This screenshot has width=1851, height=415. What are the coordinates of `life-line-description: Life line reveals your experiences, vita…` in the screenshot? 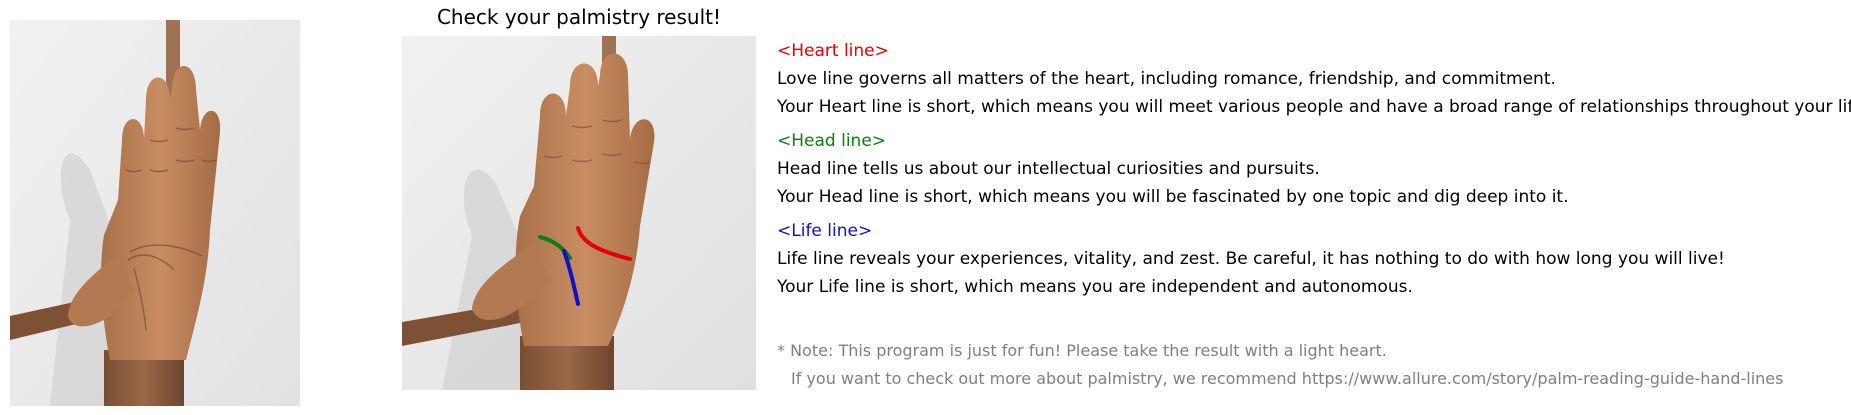 It's located at (1251, 259).